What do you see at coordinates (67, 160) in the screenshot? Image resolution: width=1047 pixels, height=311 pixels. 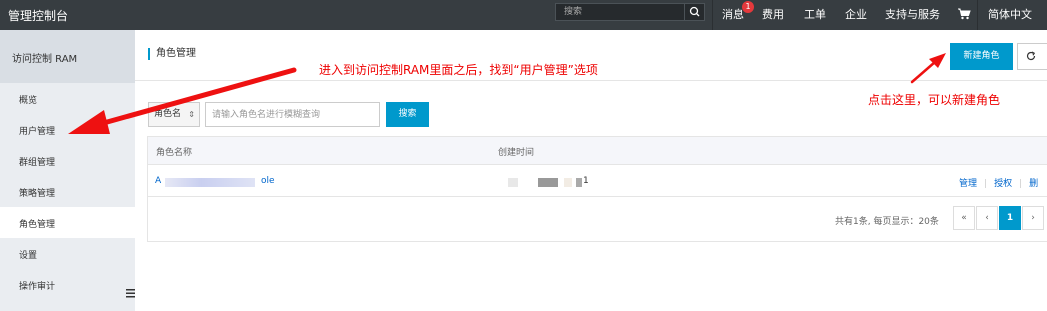 I see `sidebar-item-groups: 群组管理` at bounding box center [67, 160].